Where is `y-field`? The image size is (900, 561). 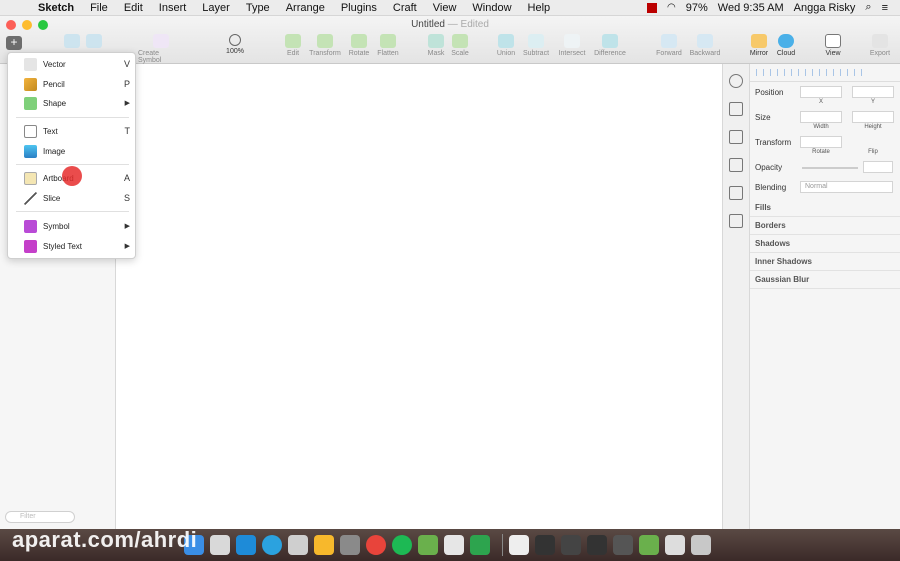
y-field is located at coordinates (873, 92).